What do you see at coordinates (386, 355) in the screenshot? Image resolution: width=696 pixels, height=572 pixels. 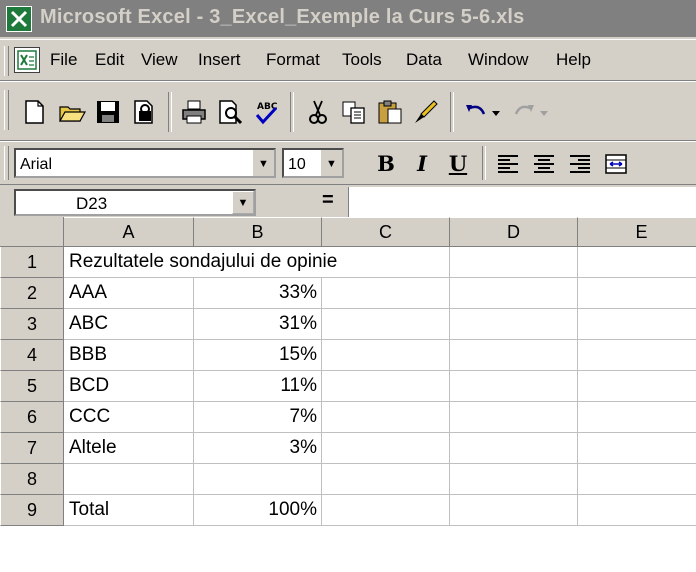 I see `cell-c4` at bounding box center [386, 355].